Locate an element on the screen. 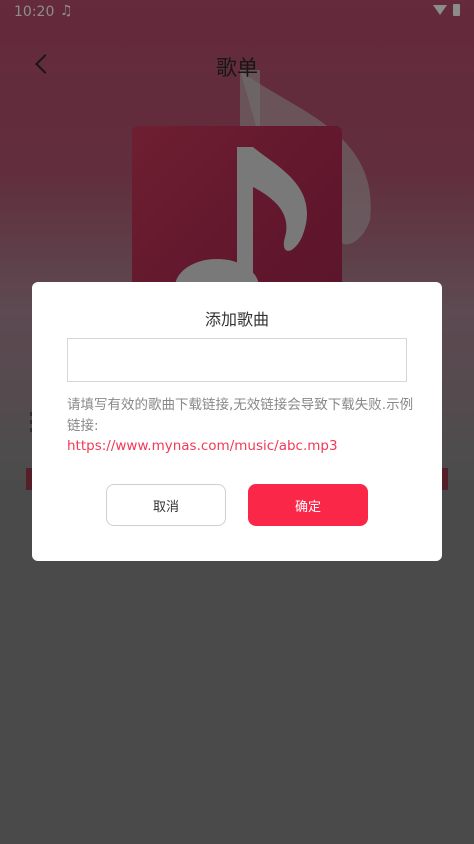 This screenshot has width=474, height=844. dialog-title: 添加歌曲 is located at coordinates (236, 319).